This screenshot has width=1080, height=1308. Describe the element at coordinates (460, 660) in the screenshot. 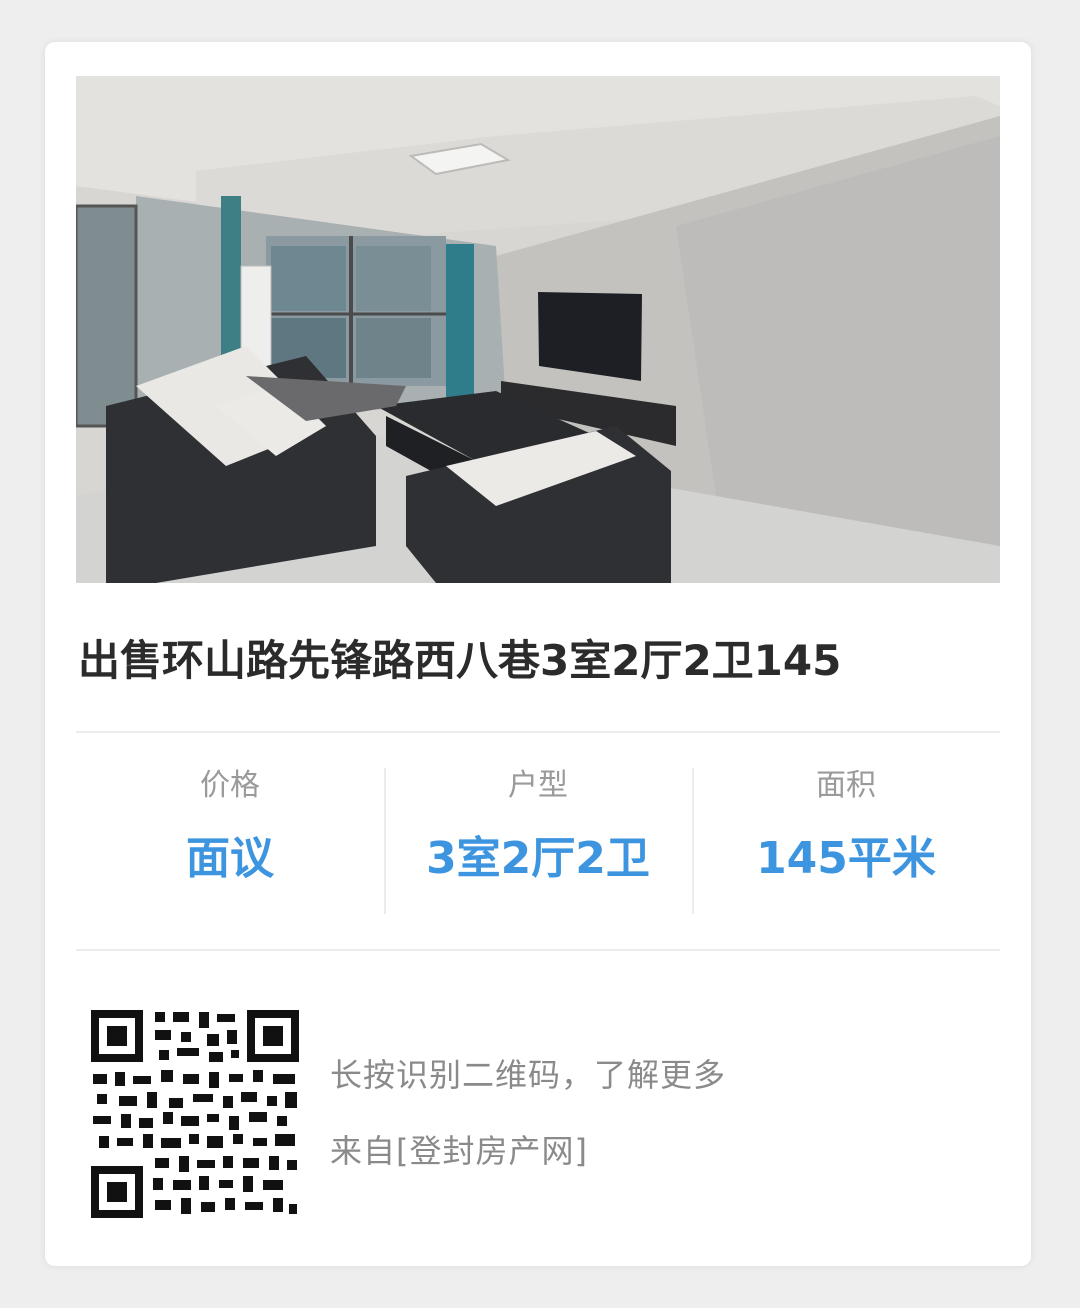

I see `listing-title: 出售环山路先锋路西八巷3室2厅2卫145` at that location.